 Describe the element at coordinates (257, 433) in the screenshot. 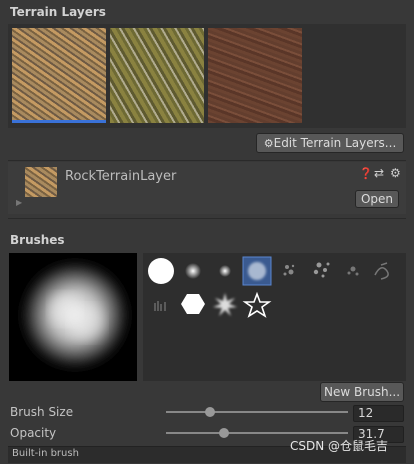

I see `opacity-slider-track` at that location.